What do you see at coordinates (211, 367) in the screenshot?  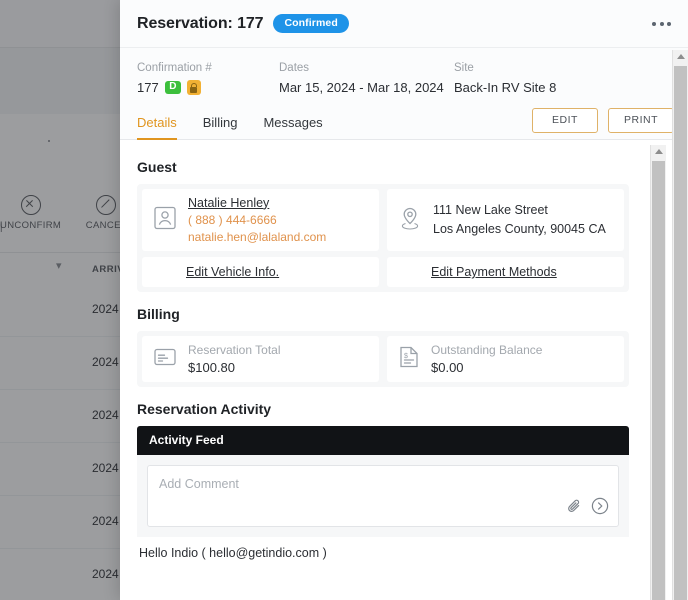 I see `reservation-total-value: $100.80` at bounding box center [211, 367].